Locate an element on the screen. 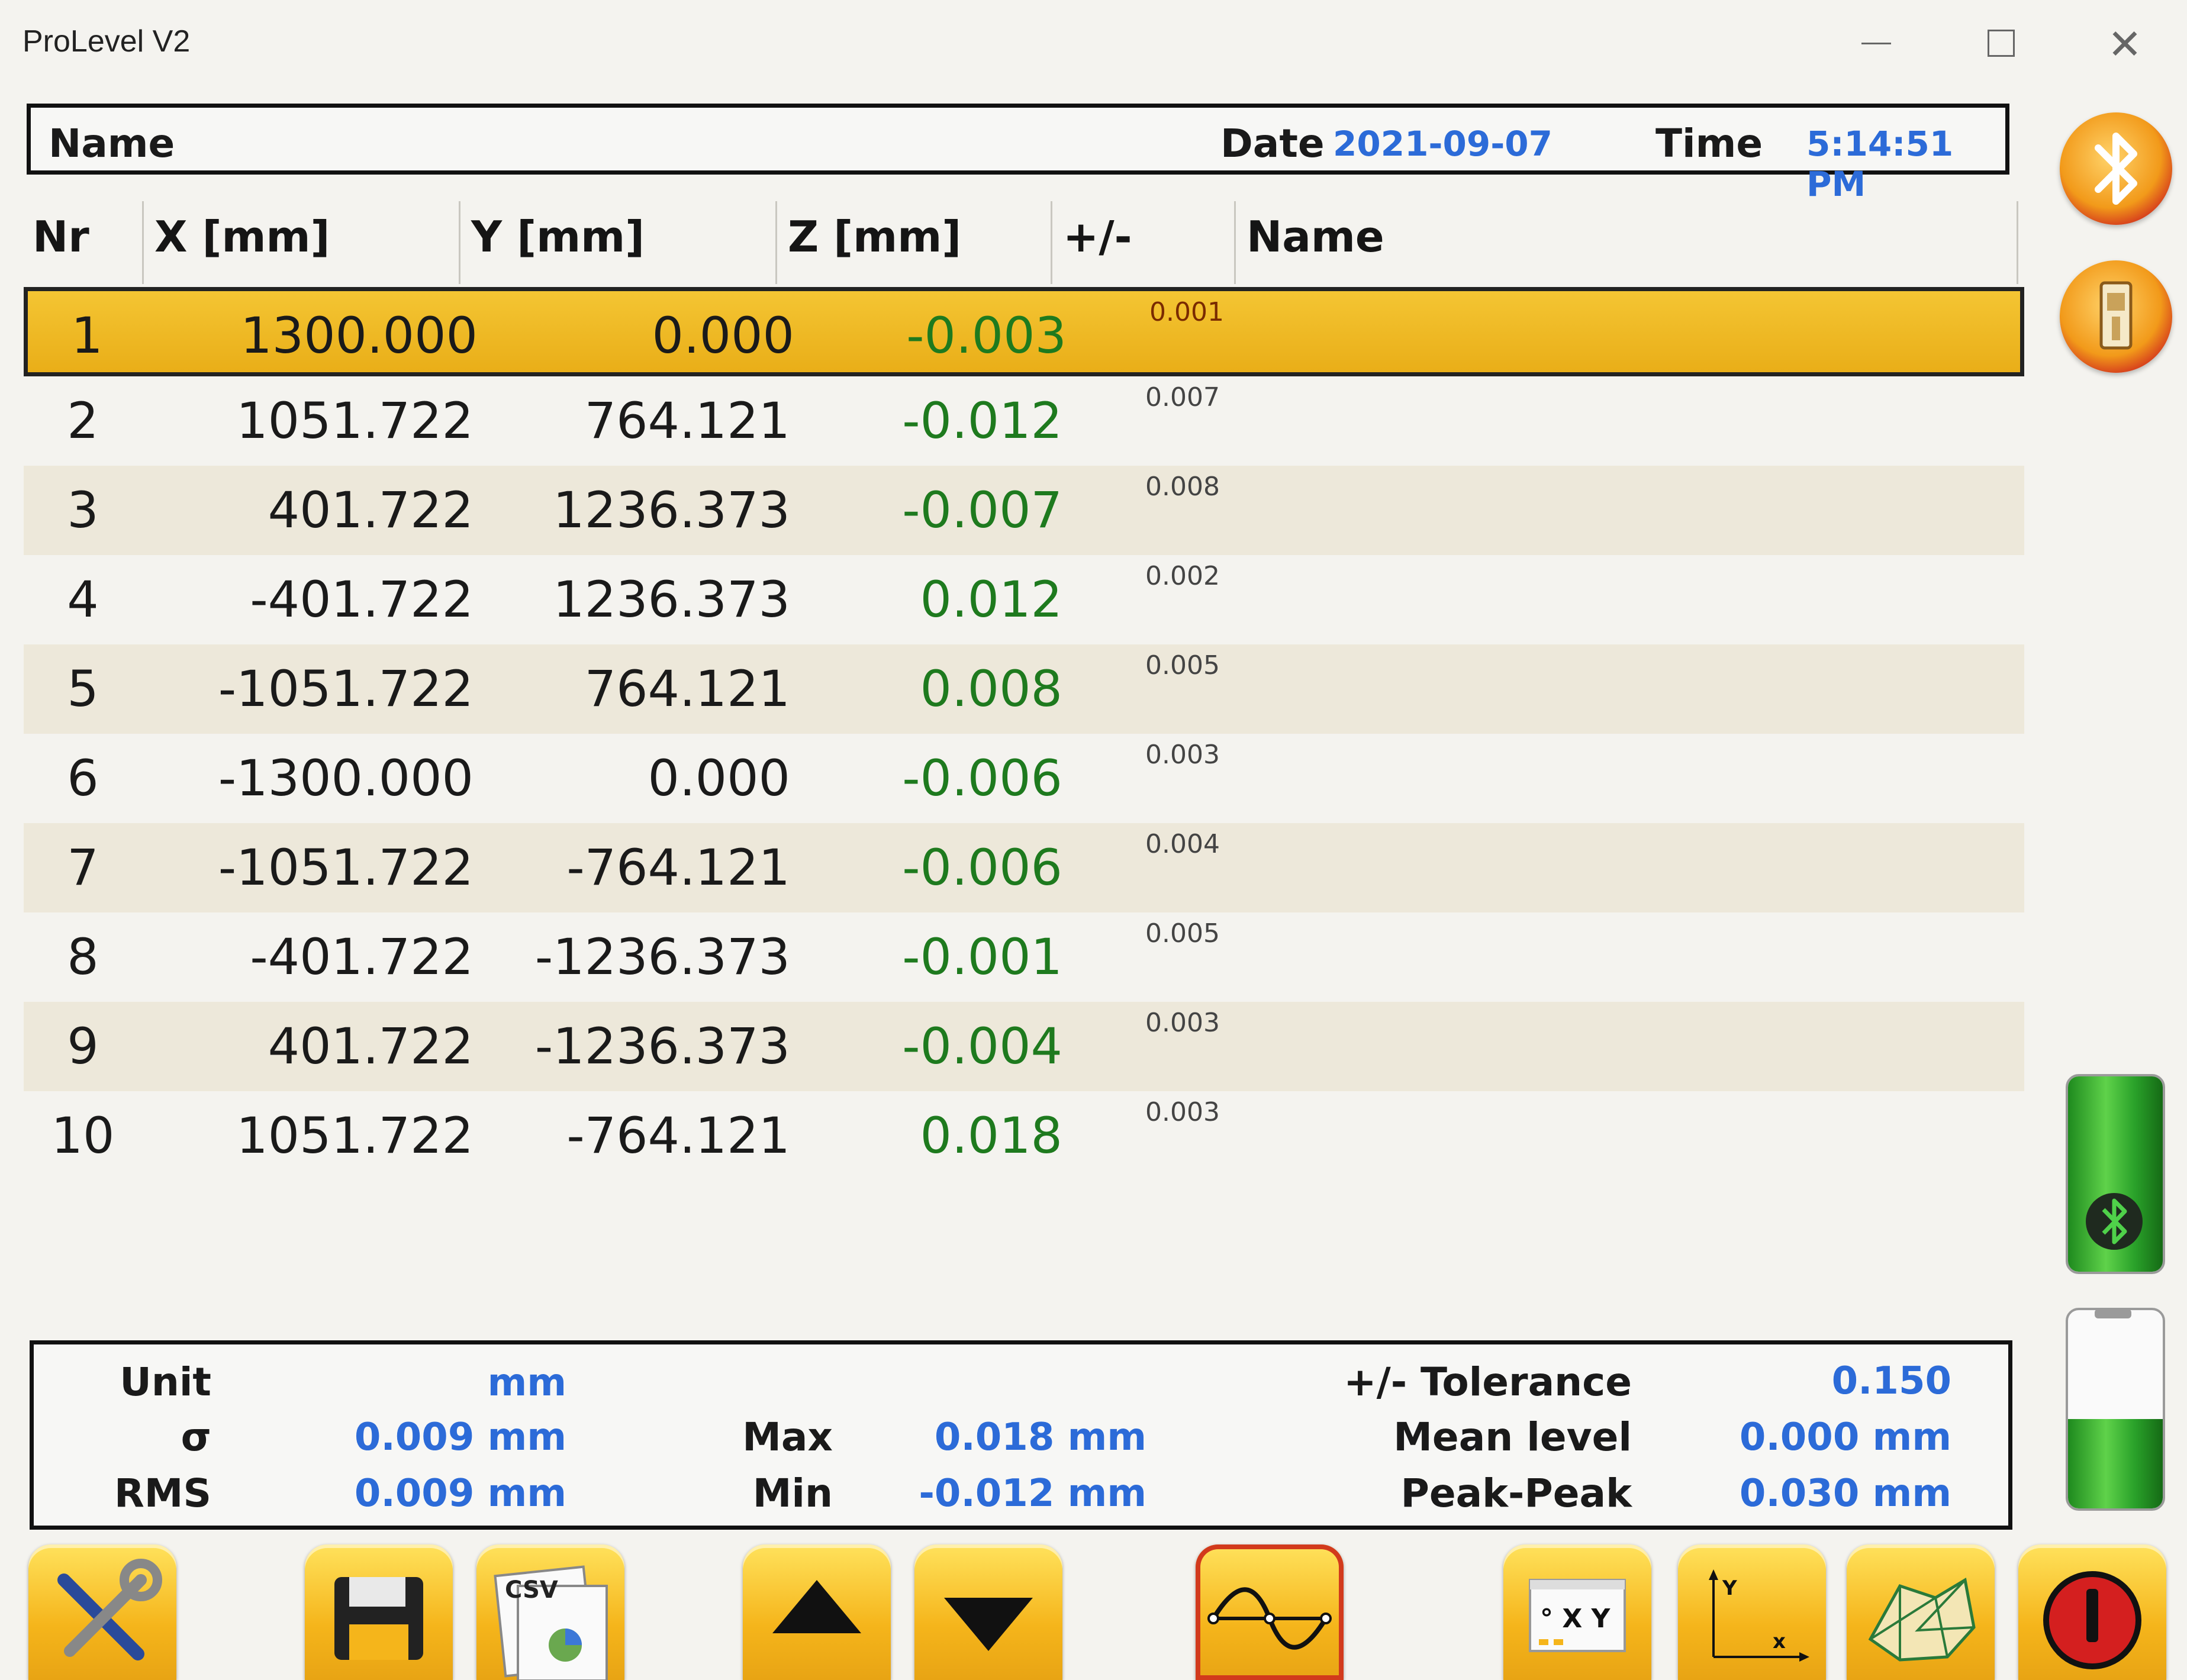  cell-tolerance: 0.004 is located at coordinates (1182, 844).